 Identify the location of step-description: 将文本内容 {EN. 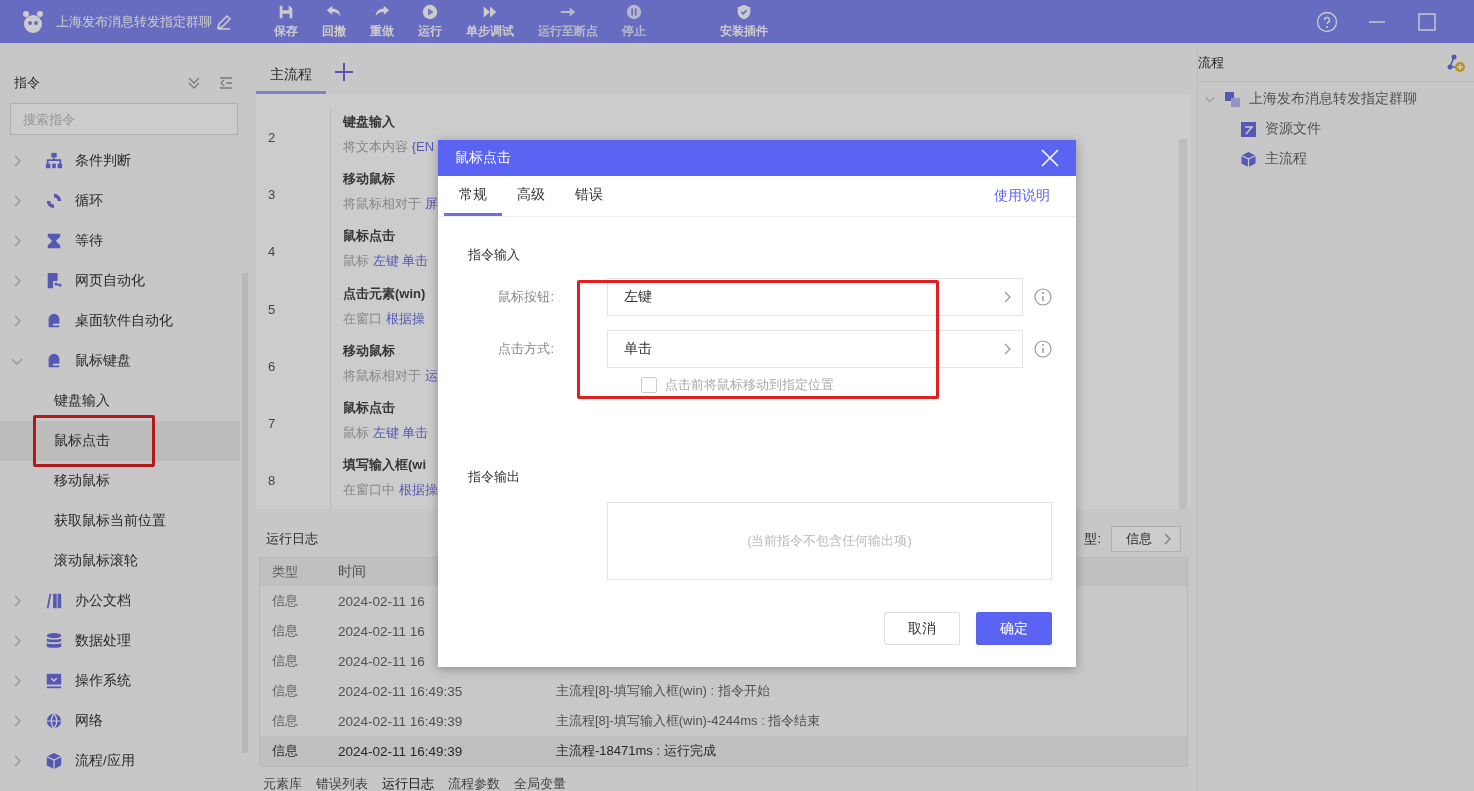
(389, 147).